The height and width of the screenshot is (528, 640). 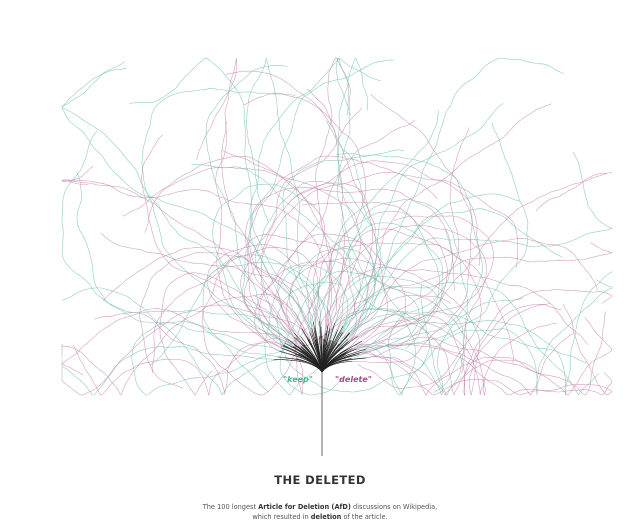 I want to click on chart-title: THE DELETED, so click(x=320, y=480).